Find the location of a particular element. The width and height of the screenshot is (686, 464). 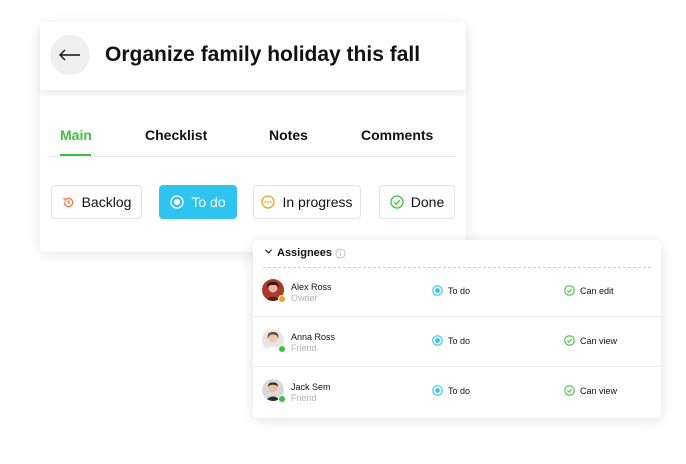

assignees-header: Assignees is located at coordinates (457, 254).